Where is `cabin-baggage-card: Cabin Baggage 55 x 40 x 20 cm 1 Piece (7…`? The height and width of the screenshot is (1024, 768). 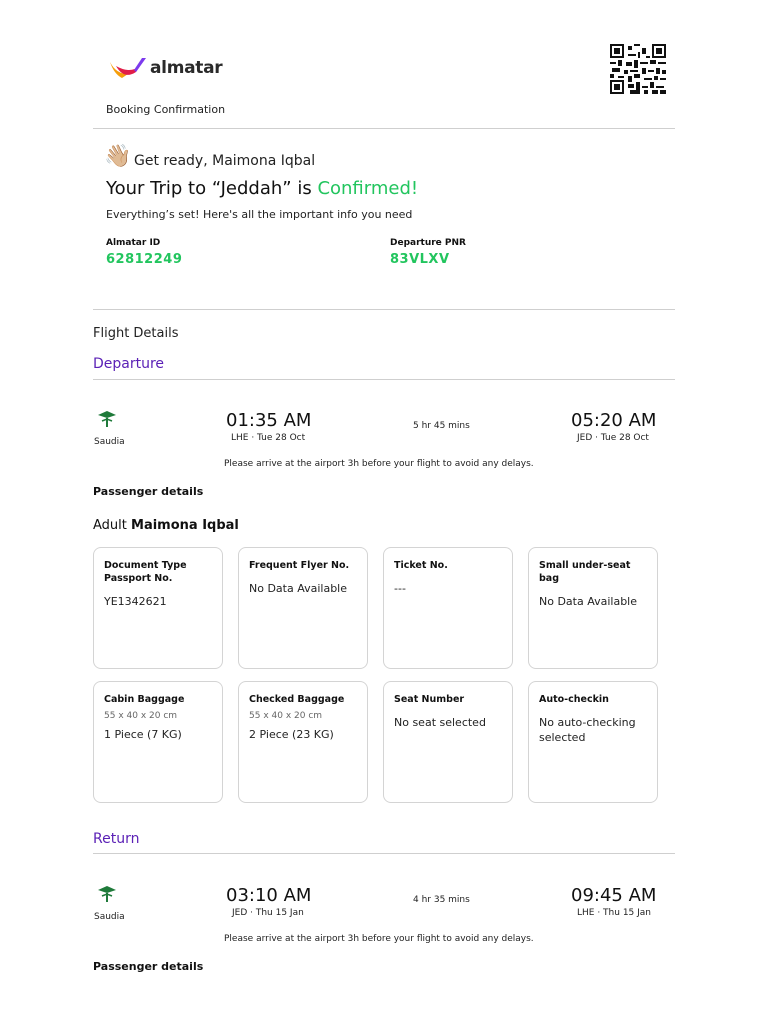
cabin-baggage-card: Cabin Baggage 55 x 40 x 20 cm 1 Piece (7… is located at coordinates (158, 742).